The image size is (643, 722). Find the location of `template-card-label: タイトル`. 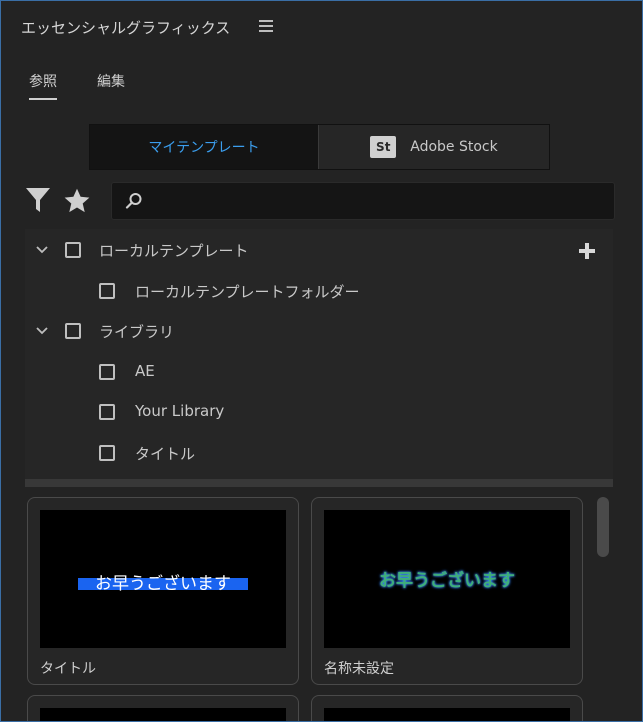

template-card-label: タイトル is located at coordinates (68, 669).